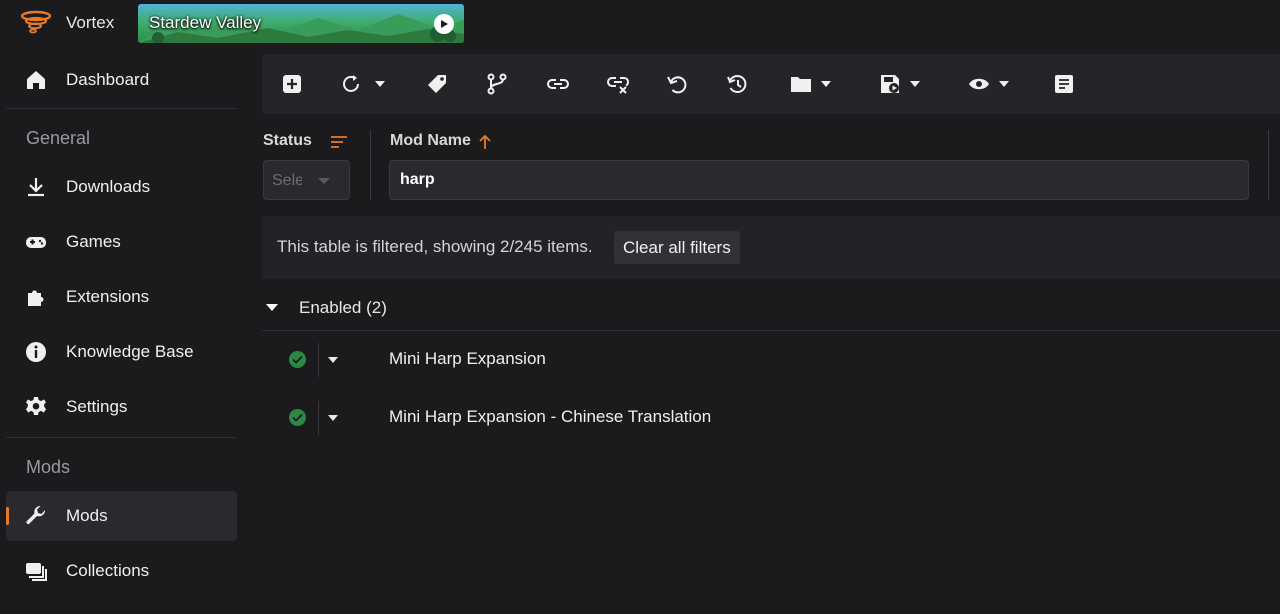  What do you see at coordinates (121, 242) in the screenshot?
I see `sidebar-item-games: Games` at bounding box center [121, 242].